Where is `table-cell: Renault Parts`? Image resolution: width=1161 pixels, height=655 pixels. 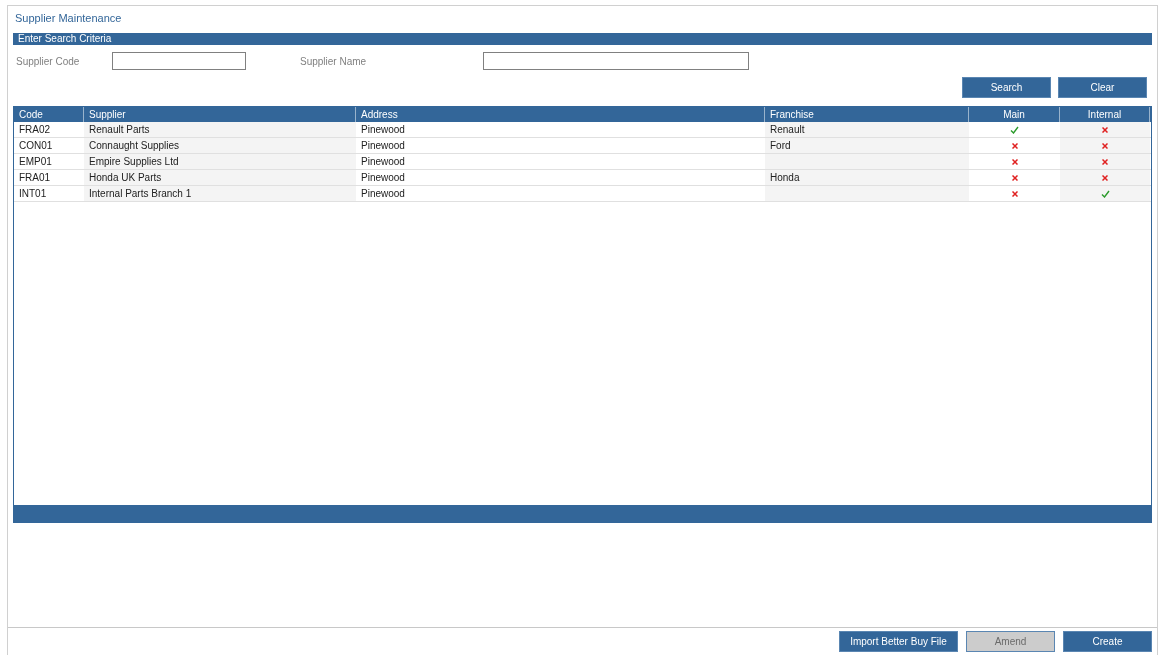
table-cell: Renault Parts is located at coordinates (220, 129).